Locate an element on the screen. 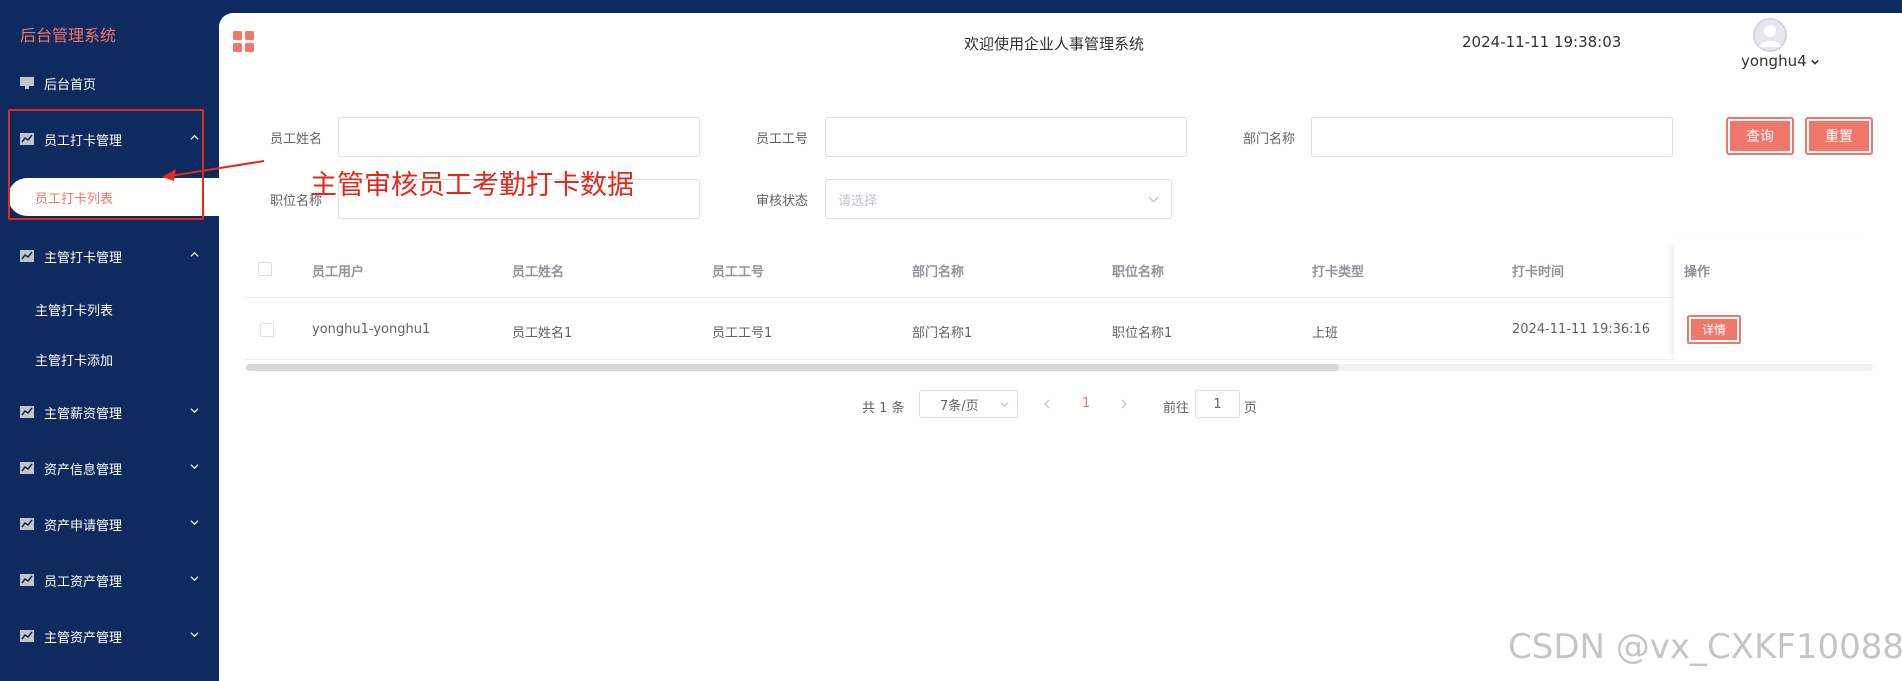 This screenshot has width=1902, height=681. column-header: 员工姓名 is located at coordinates (538, 272).